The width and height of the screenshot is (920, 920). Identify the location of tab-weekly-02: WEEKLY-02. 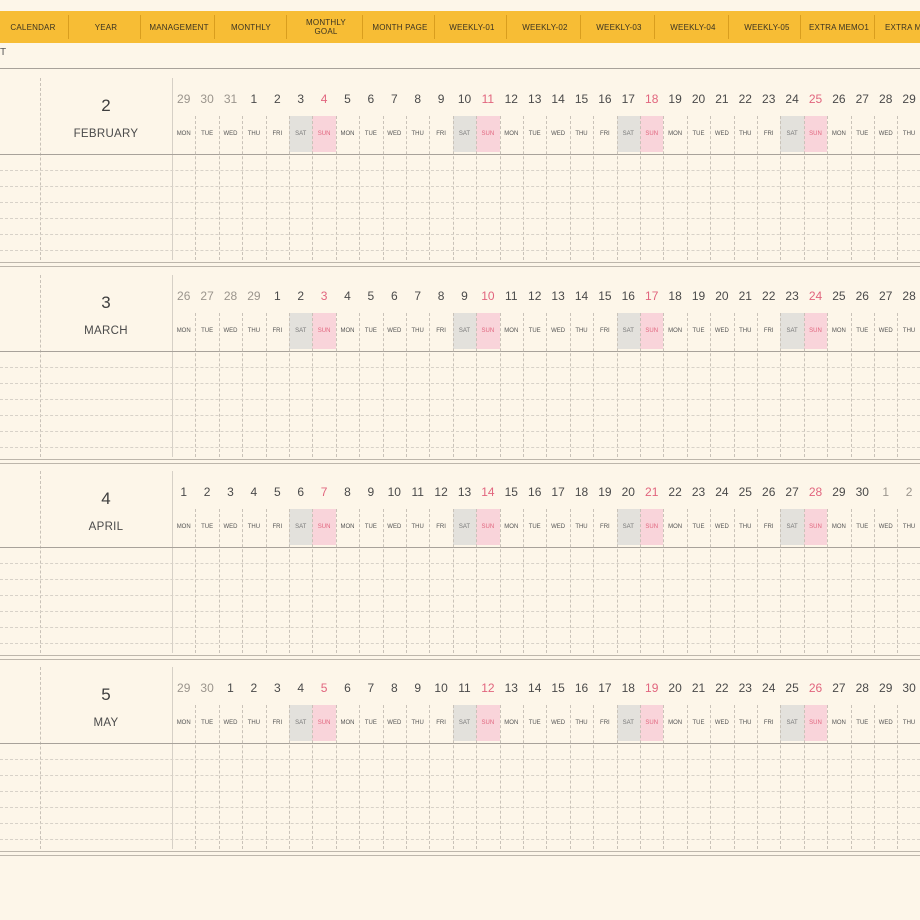
(545, 27).